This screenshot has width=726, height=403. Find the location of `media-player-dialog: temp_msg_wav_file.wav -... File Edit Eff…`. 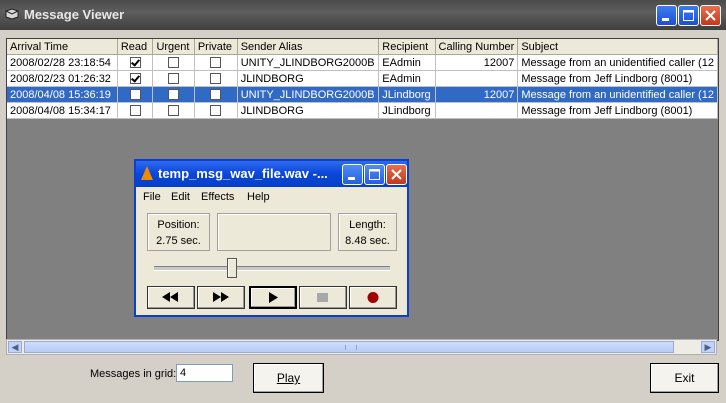

media-player-dialog: temp_msg_wav_file.wav -... File Edit Eff… is located at coordinates (271, 238).